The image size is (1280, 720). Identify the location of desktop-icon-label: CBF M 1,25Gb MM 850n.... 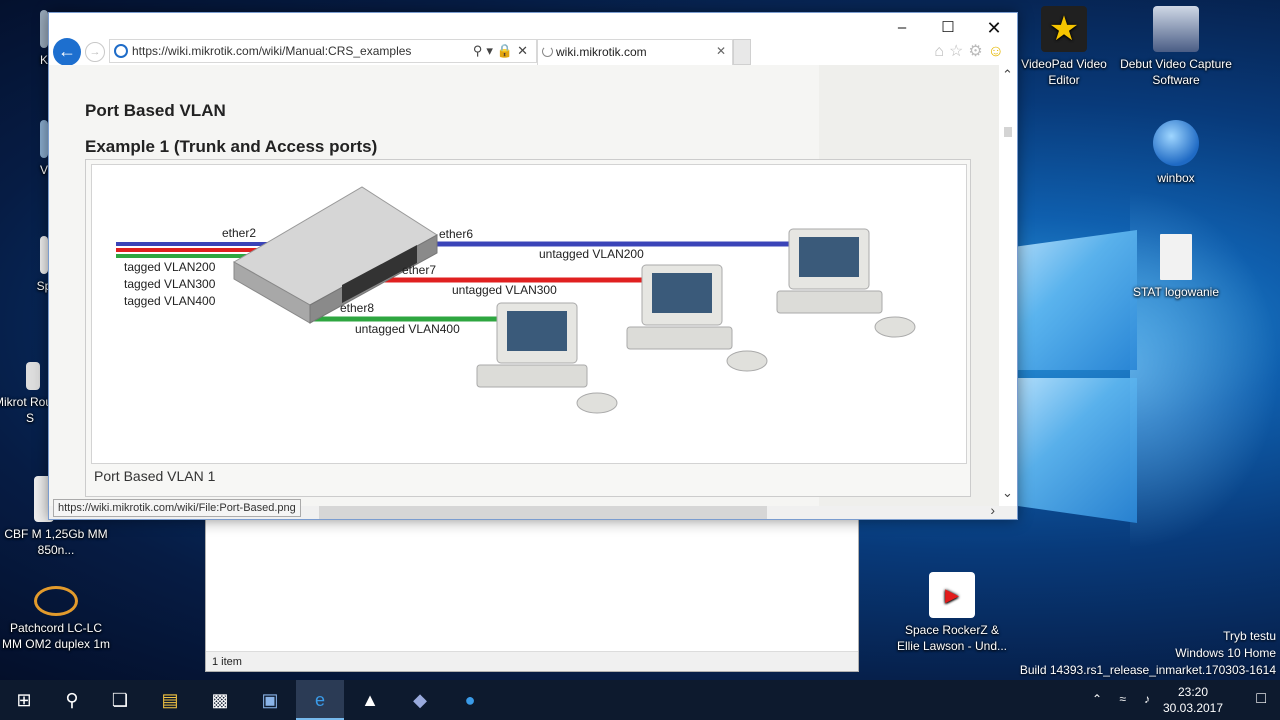
(56, 542).